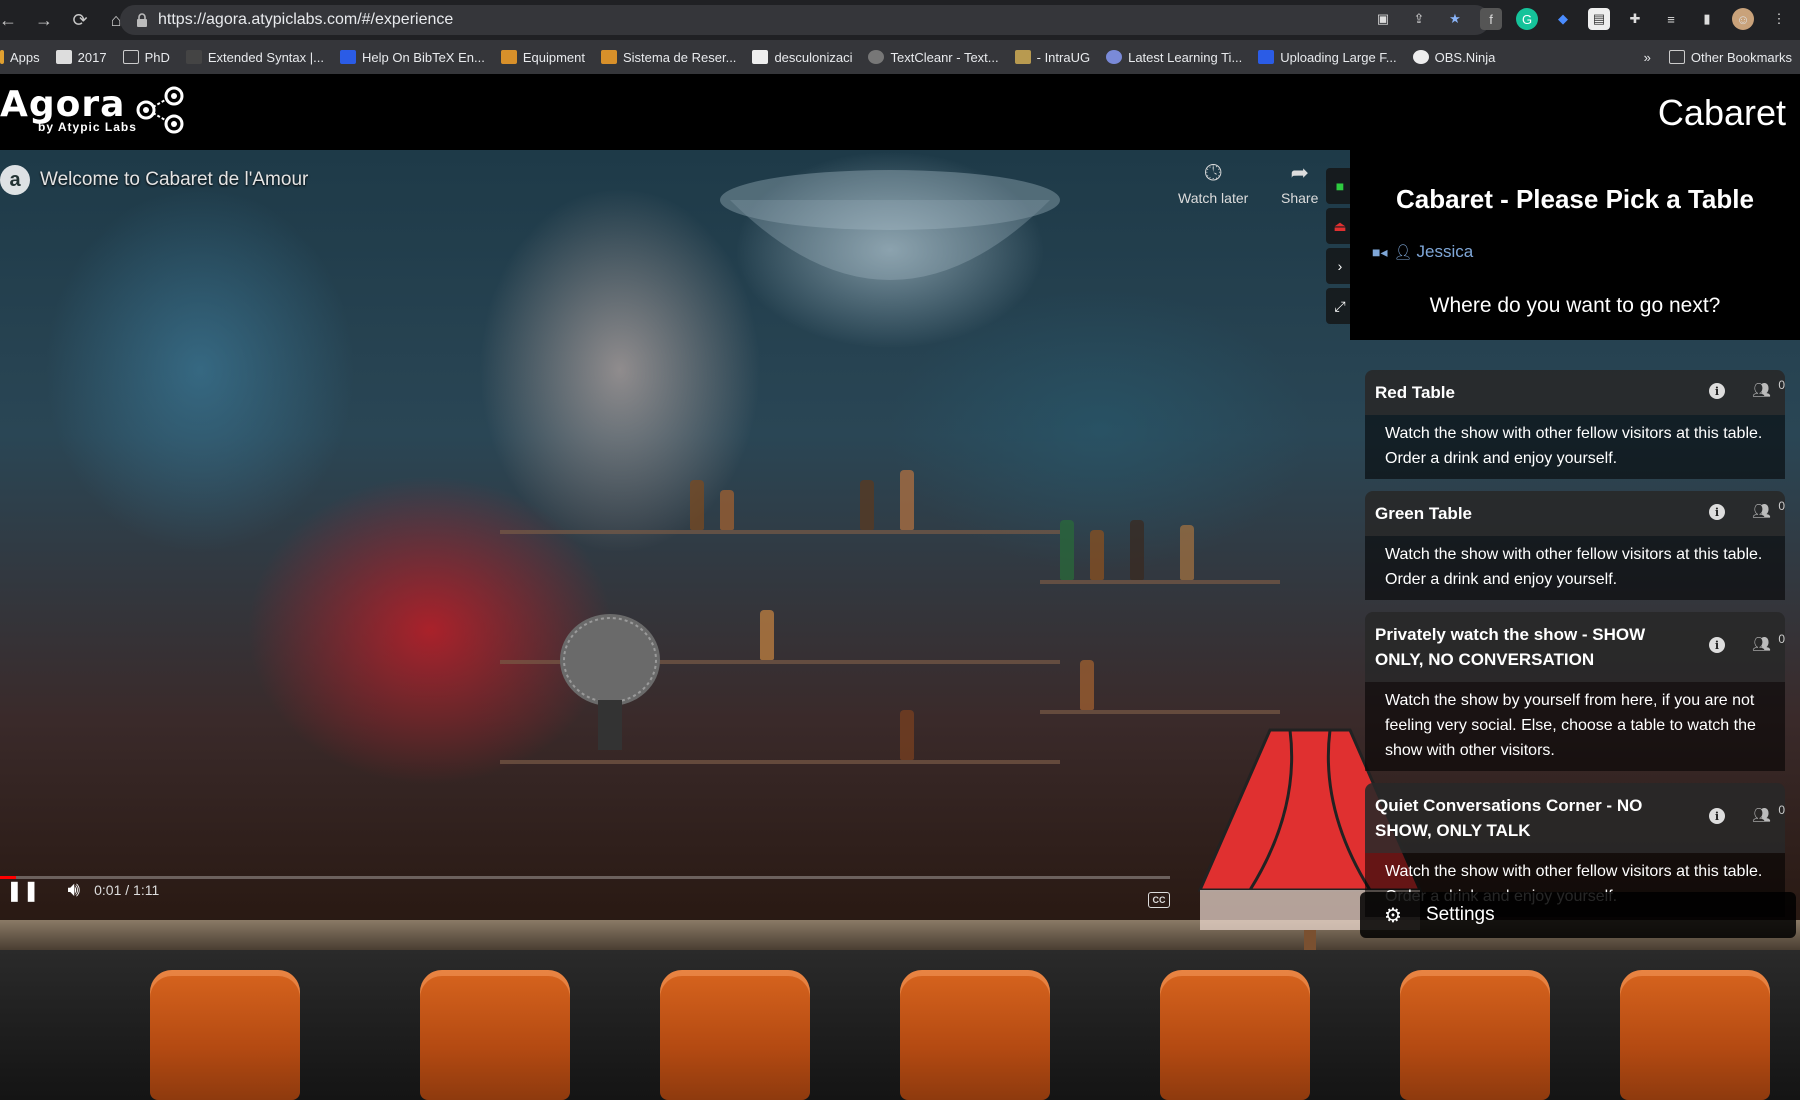 Image resolution: width=1800 pixels, height=1100 pixels. Describe the element at coordinates (890, 225) in the screenshot. I see `chandelier-graphic` at that location.